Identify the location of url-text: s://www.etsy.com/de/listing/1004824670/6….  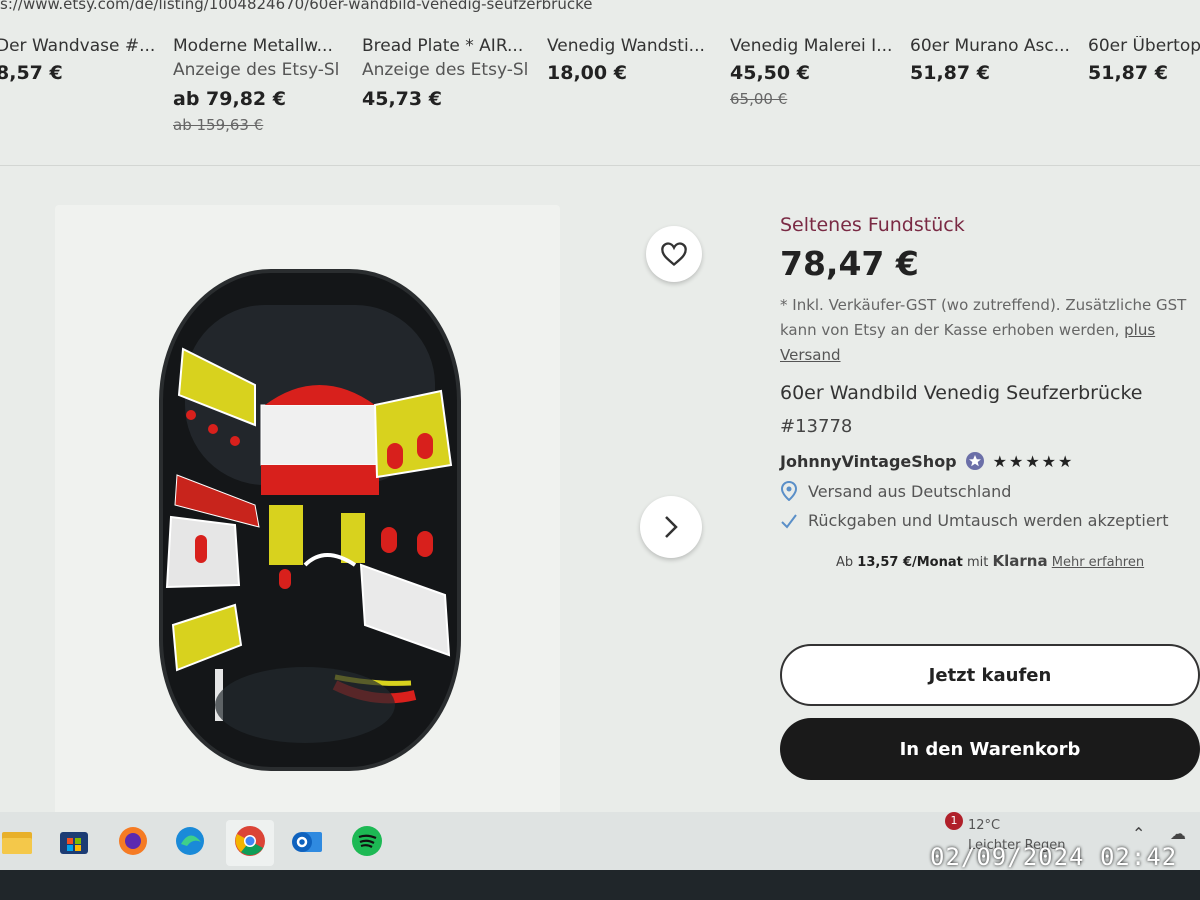
(296, 6).